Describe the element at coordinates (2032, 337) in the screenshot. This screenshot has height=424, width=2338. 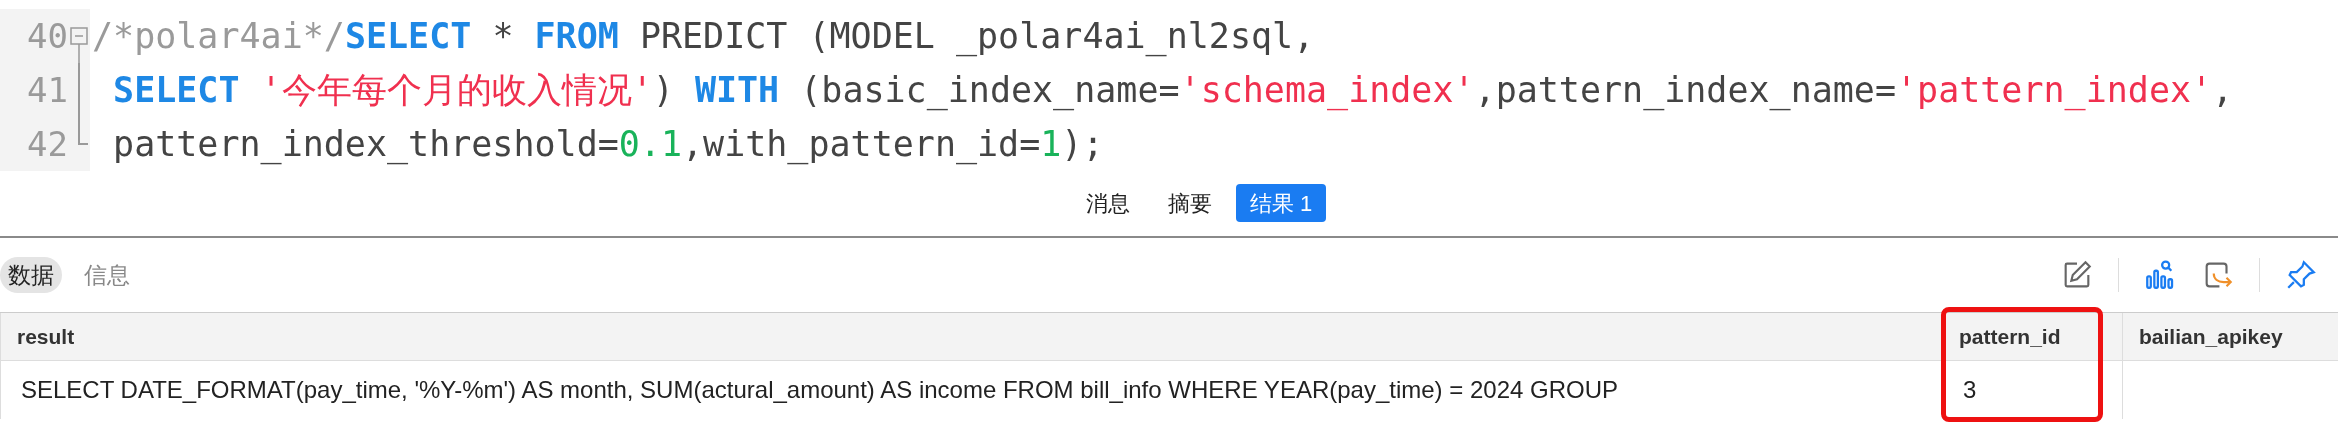
I see `column-header: pattern_id` at that location.